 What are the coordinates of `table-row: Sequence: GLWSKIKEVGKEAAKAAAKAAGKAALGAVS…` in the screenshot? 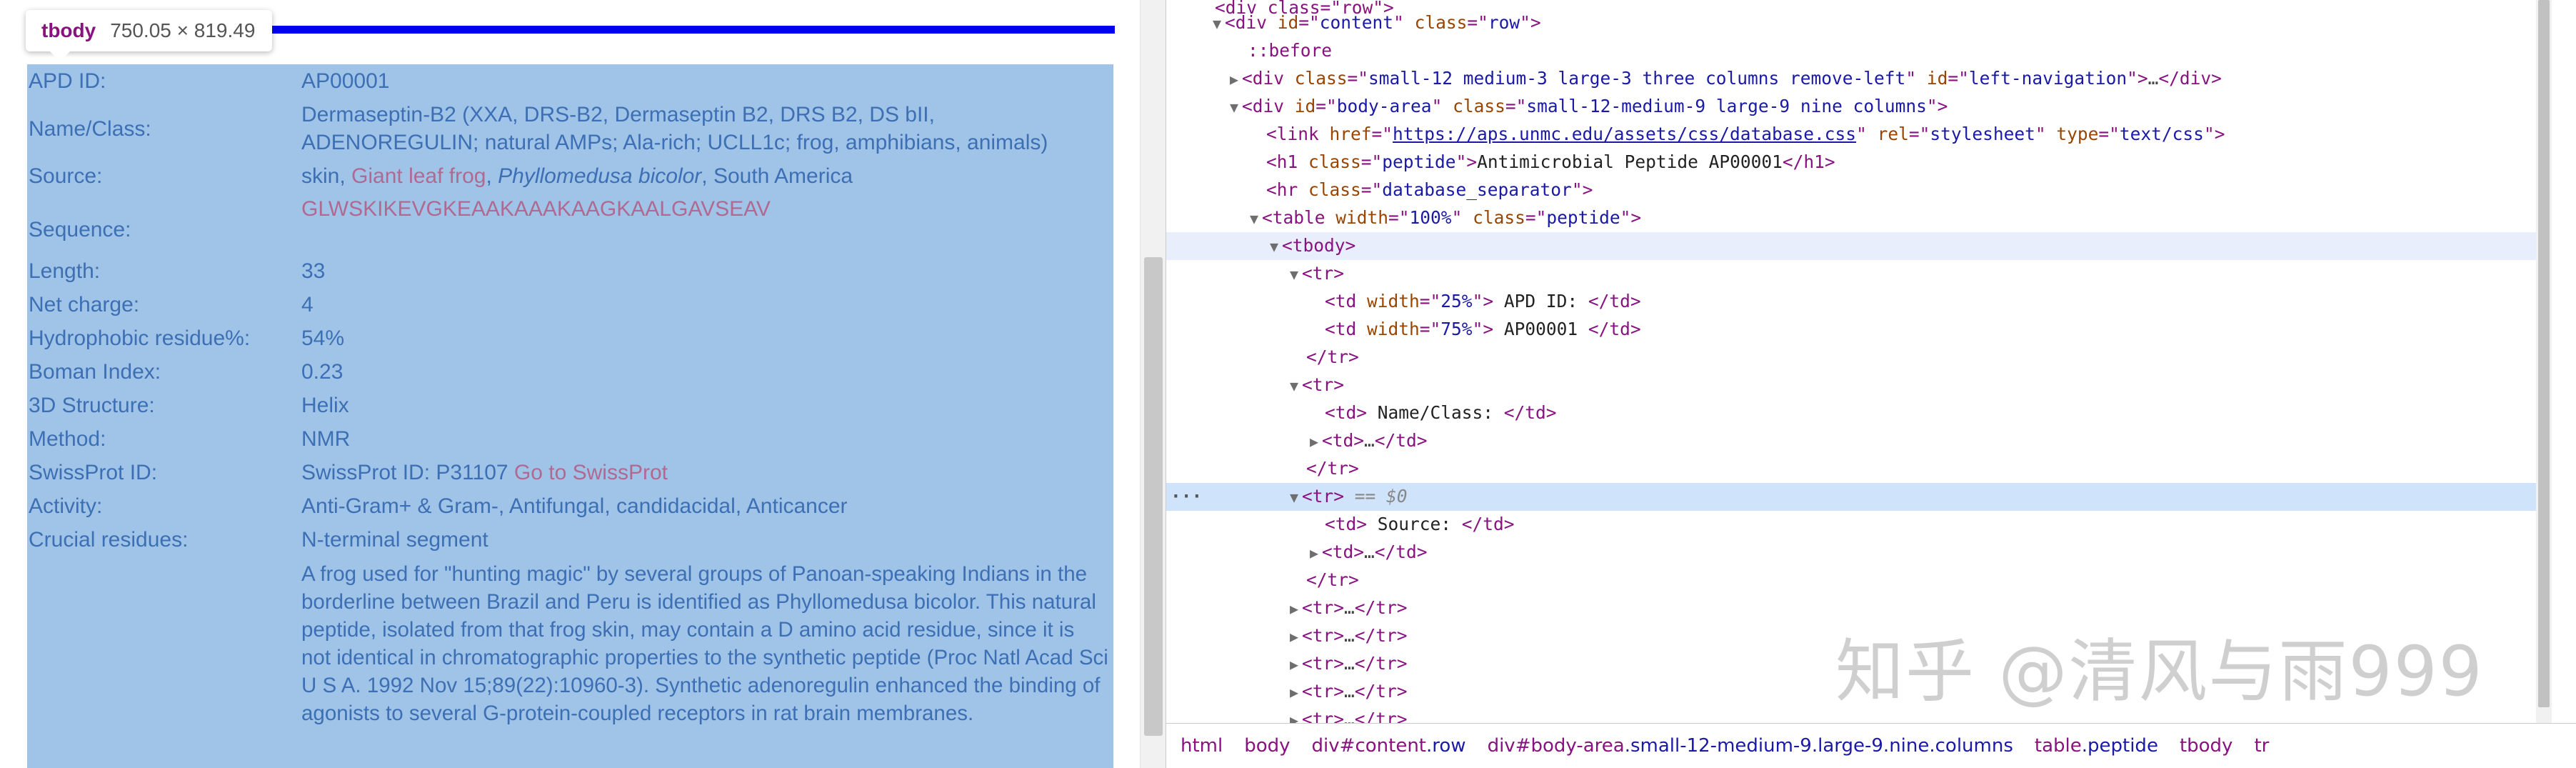 It's located at (570, 223).